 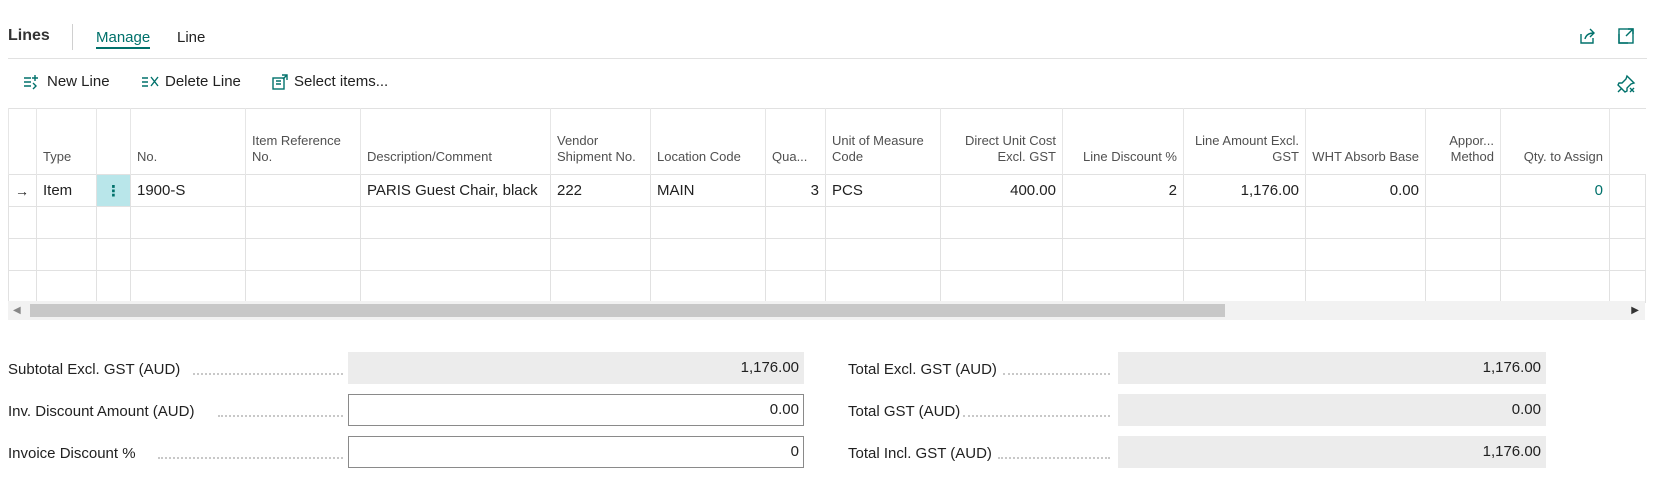 I want to click on cell-qty-to-assign: 0, so click(x=1555, y=190).